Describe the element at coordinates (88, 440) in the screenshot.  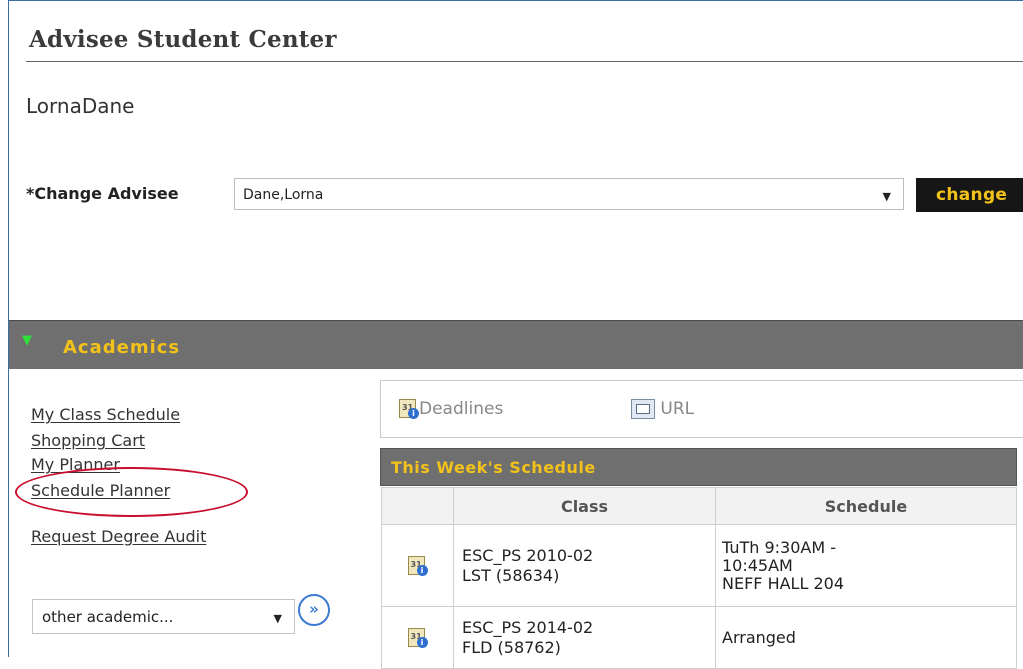
I see `shopping-cart-link: Shopping Cart` at that location.